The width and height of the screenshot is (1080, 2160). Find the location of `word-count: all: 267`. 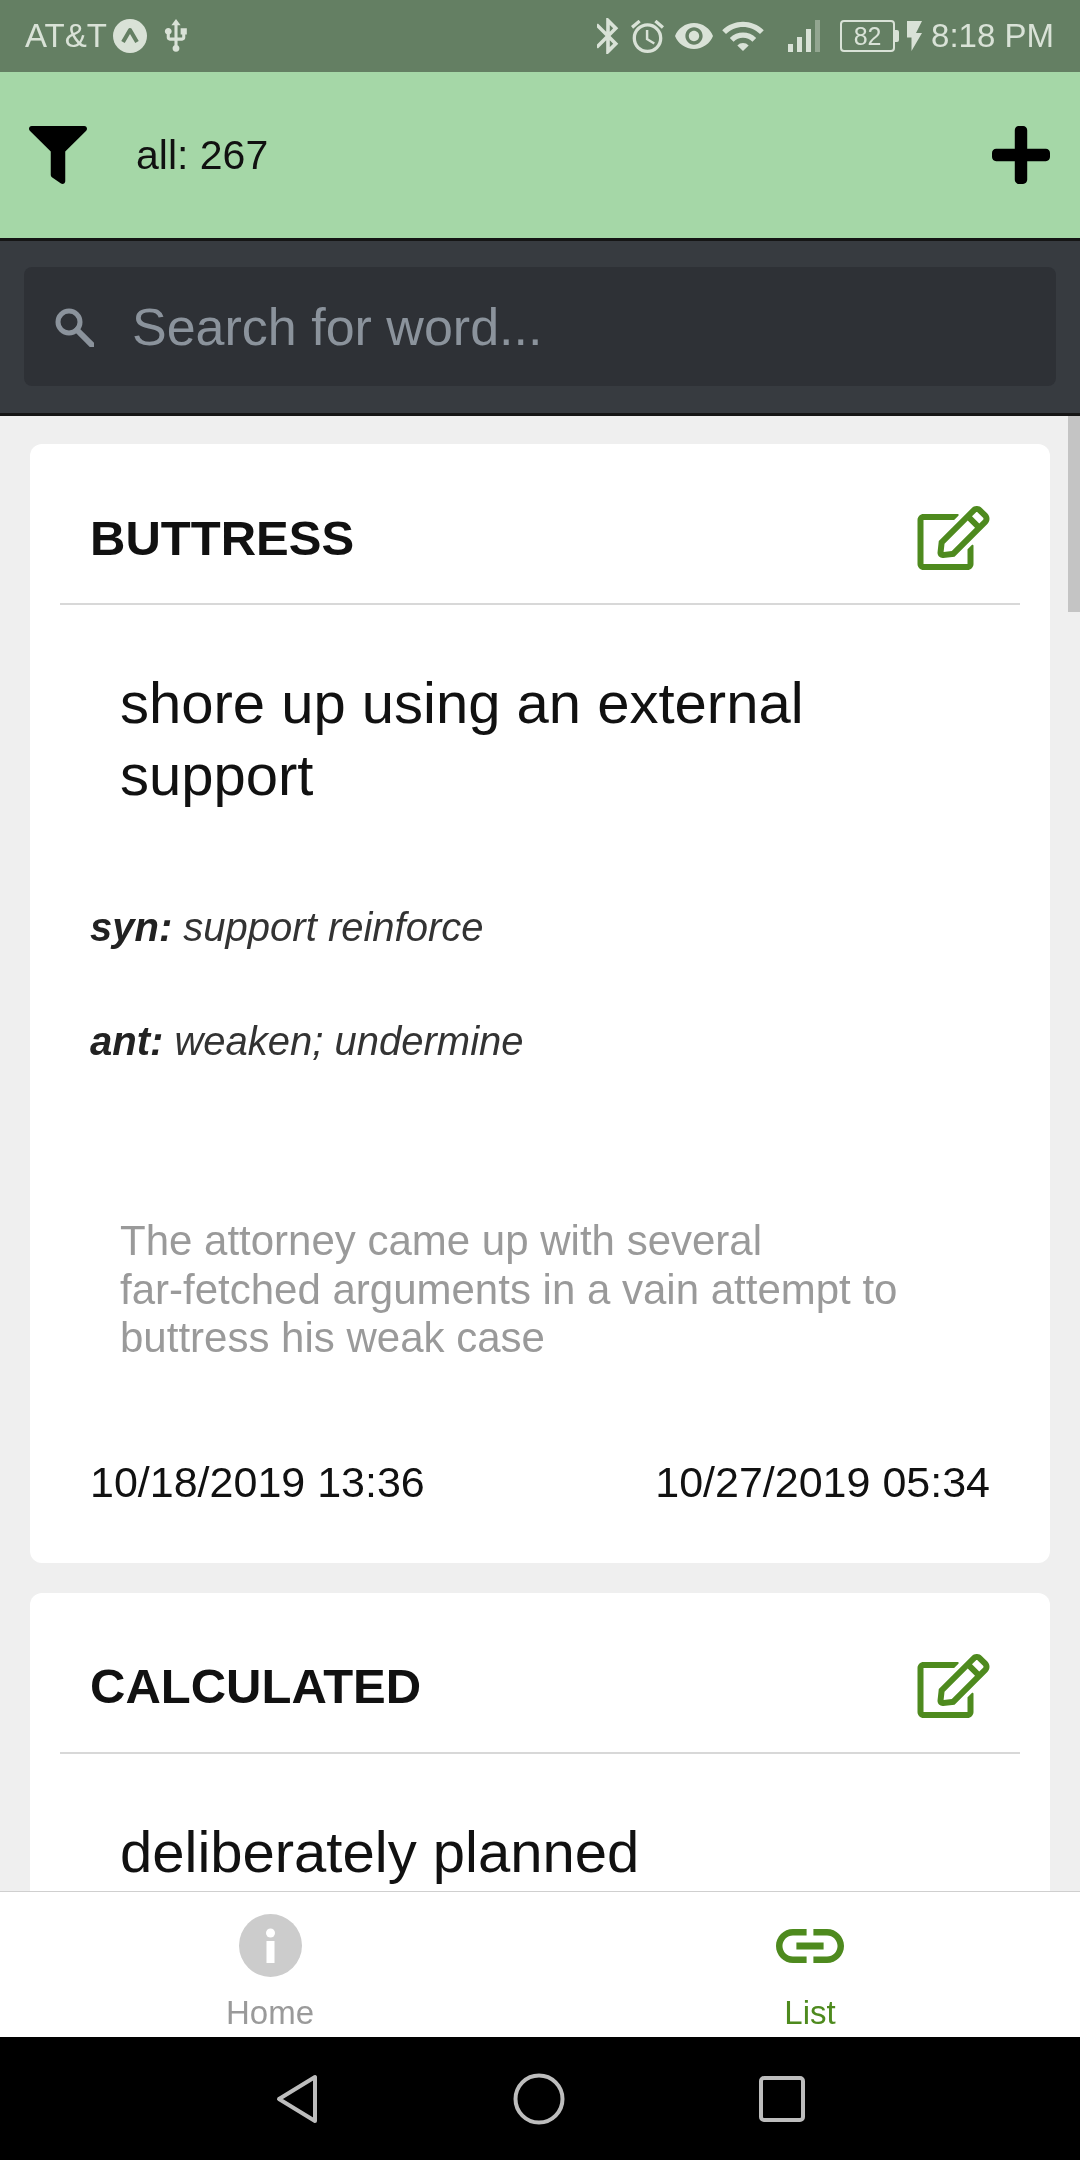

word-count: all: 267 is located at coordinates (202, 155).